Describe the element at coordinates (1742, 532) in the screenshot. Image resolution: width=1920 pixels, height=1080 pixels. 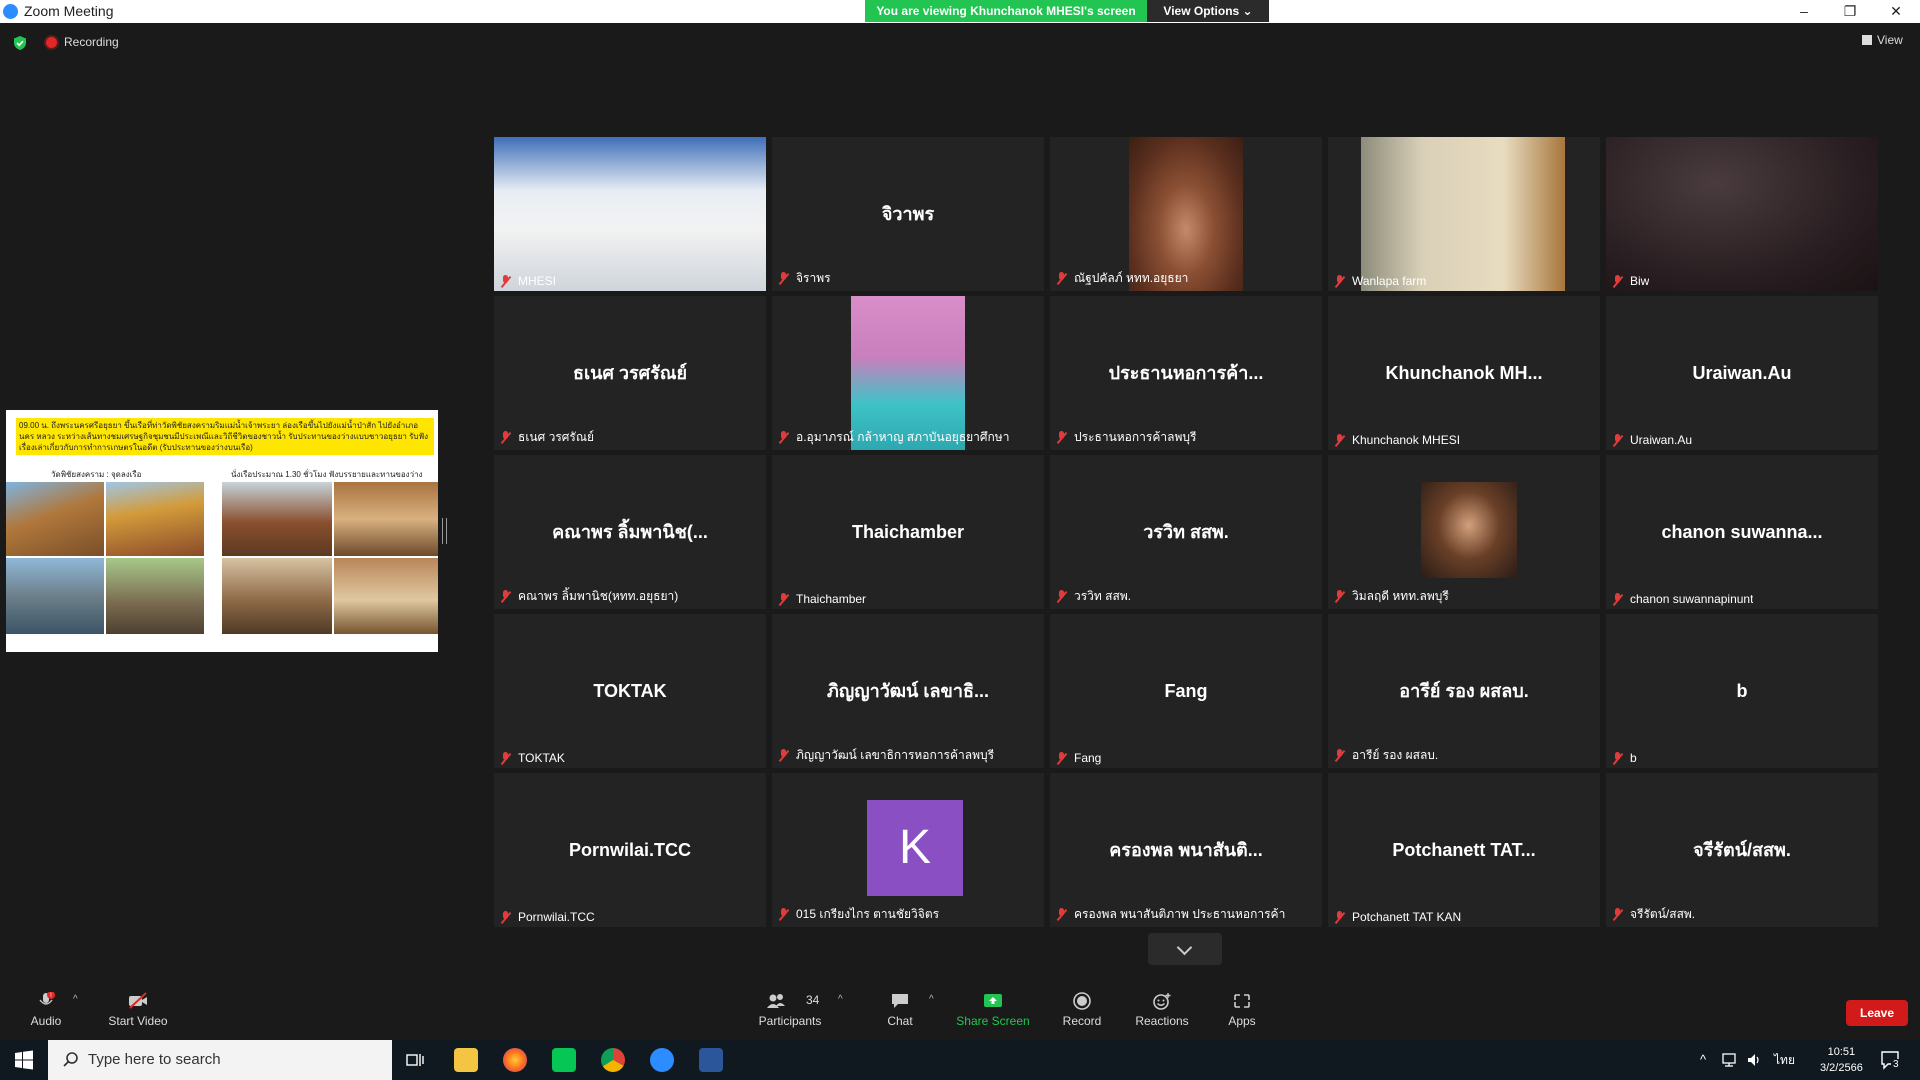
I see `participant-tile: chanon suwanna... chanon suwannapinunt` at that location.